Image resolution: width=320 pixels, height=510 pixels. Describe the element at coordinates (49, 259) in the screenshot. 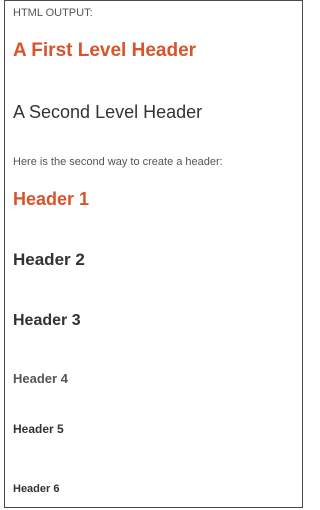

I see `header-2: Header 2` at that location.